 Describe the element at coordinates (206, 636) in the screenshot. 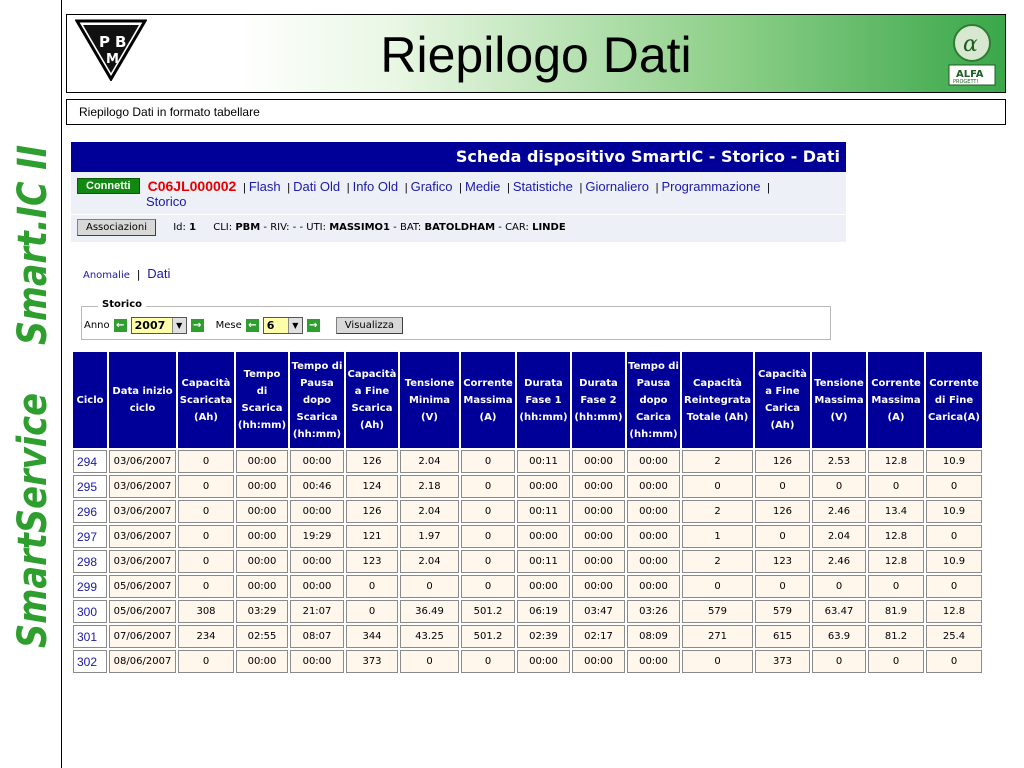

I see `table-cell: 234` at that location.